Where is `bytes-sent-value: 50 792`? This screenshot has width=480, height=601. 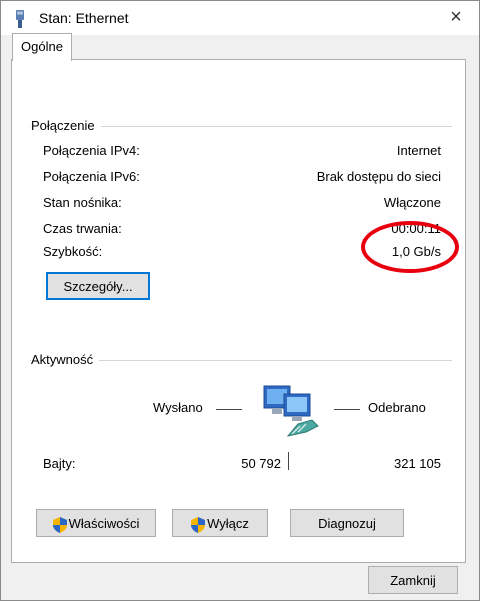
bytes-sent-value: 50 792 is located at coordinates (261, 463).